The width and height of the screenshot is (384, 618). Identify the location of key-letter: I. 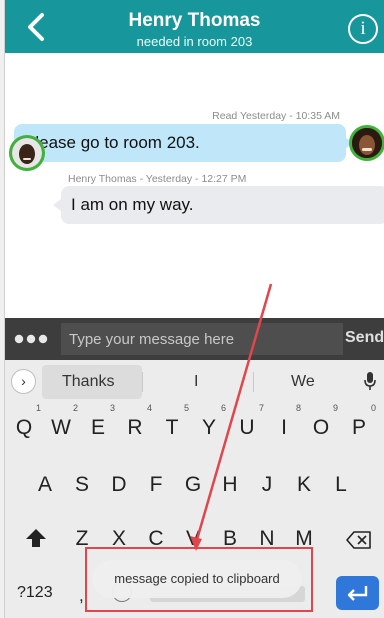
(284, 427).